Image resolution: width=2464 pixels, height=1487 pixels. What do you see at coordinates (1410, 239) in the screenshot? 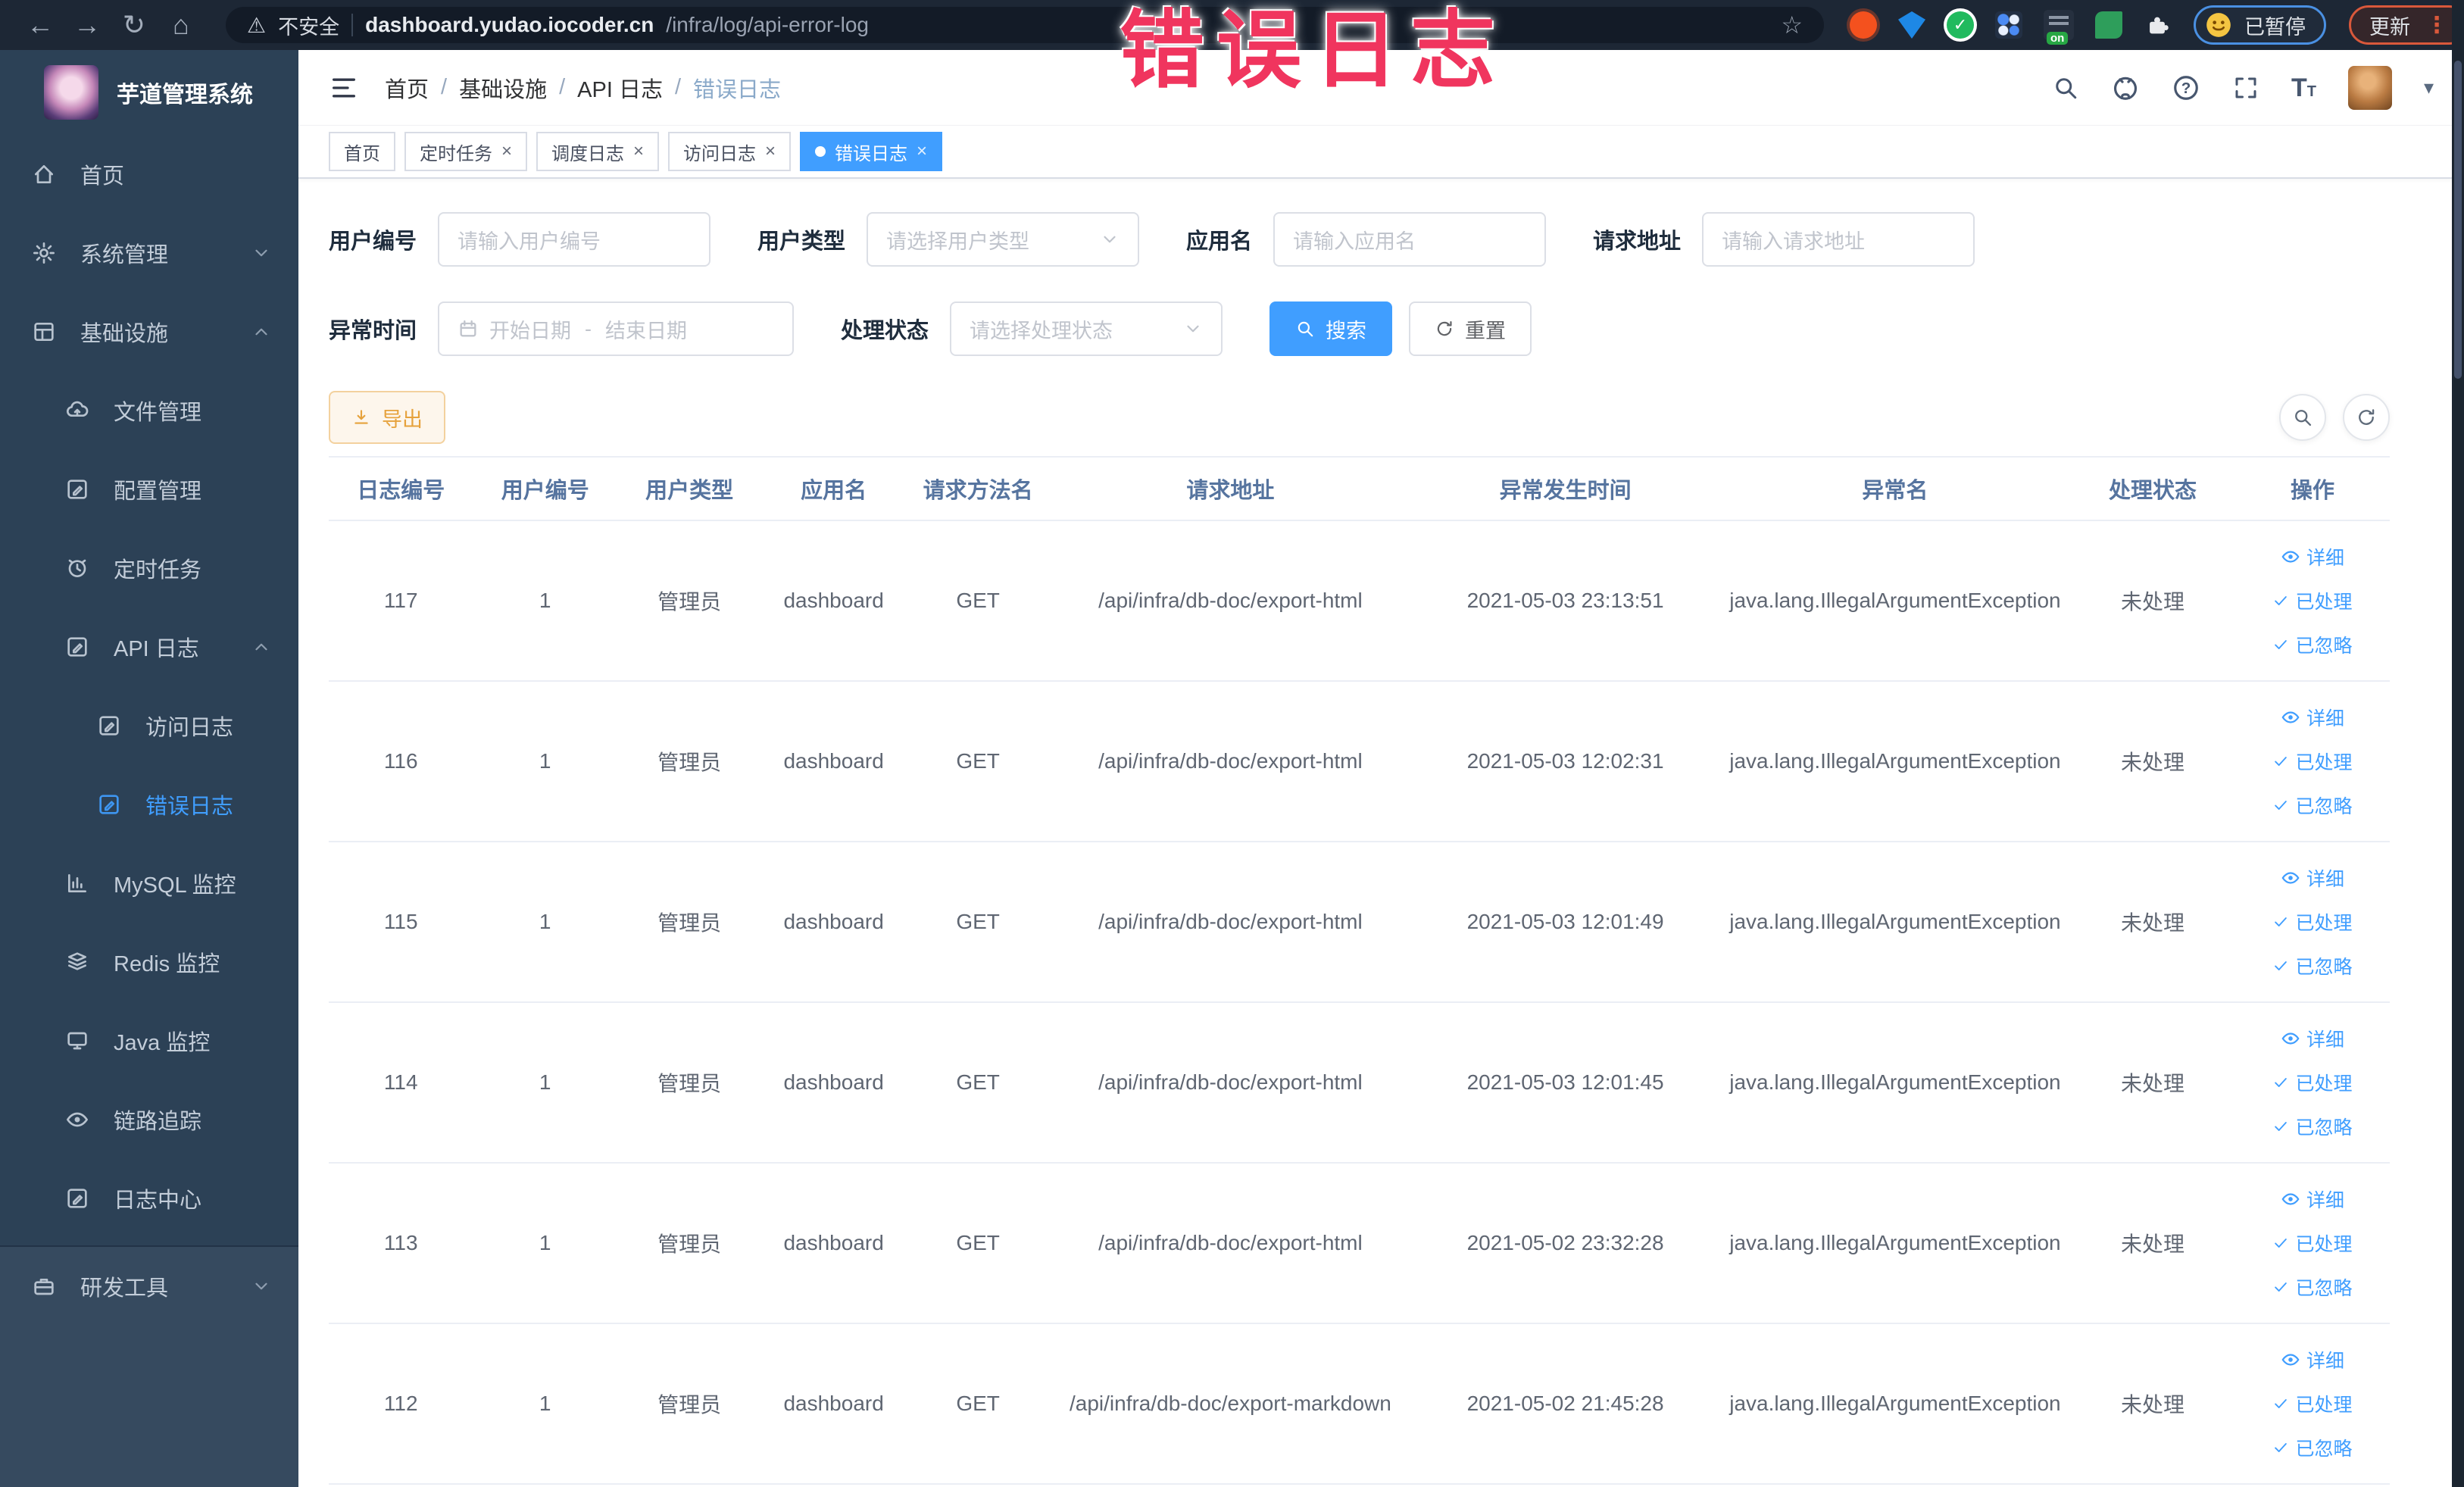
I see `app-name-input: 请输入应用名` at bounding box center [1410, 239].